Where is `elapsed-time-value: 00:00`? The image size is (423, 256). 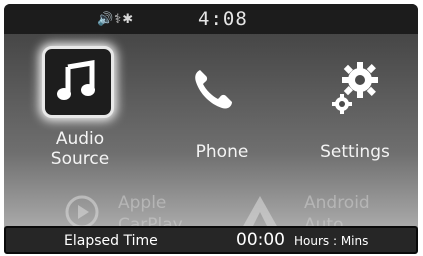
elapsed-time-value: 00:00 is located at coordinates (260, 240).